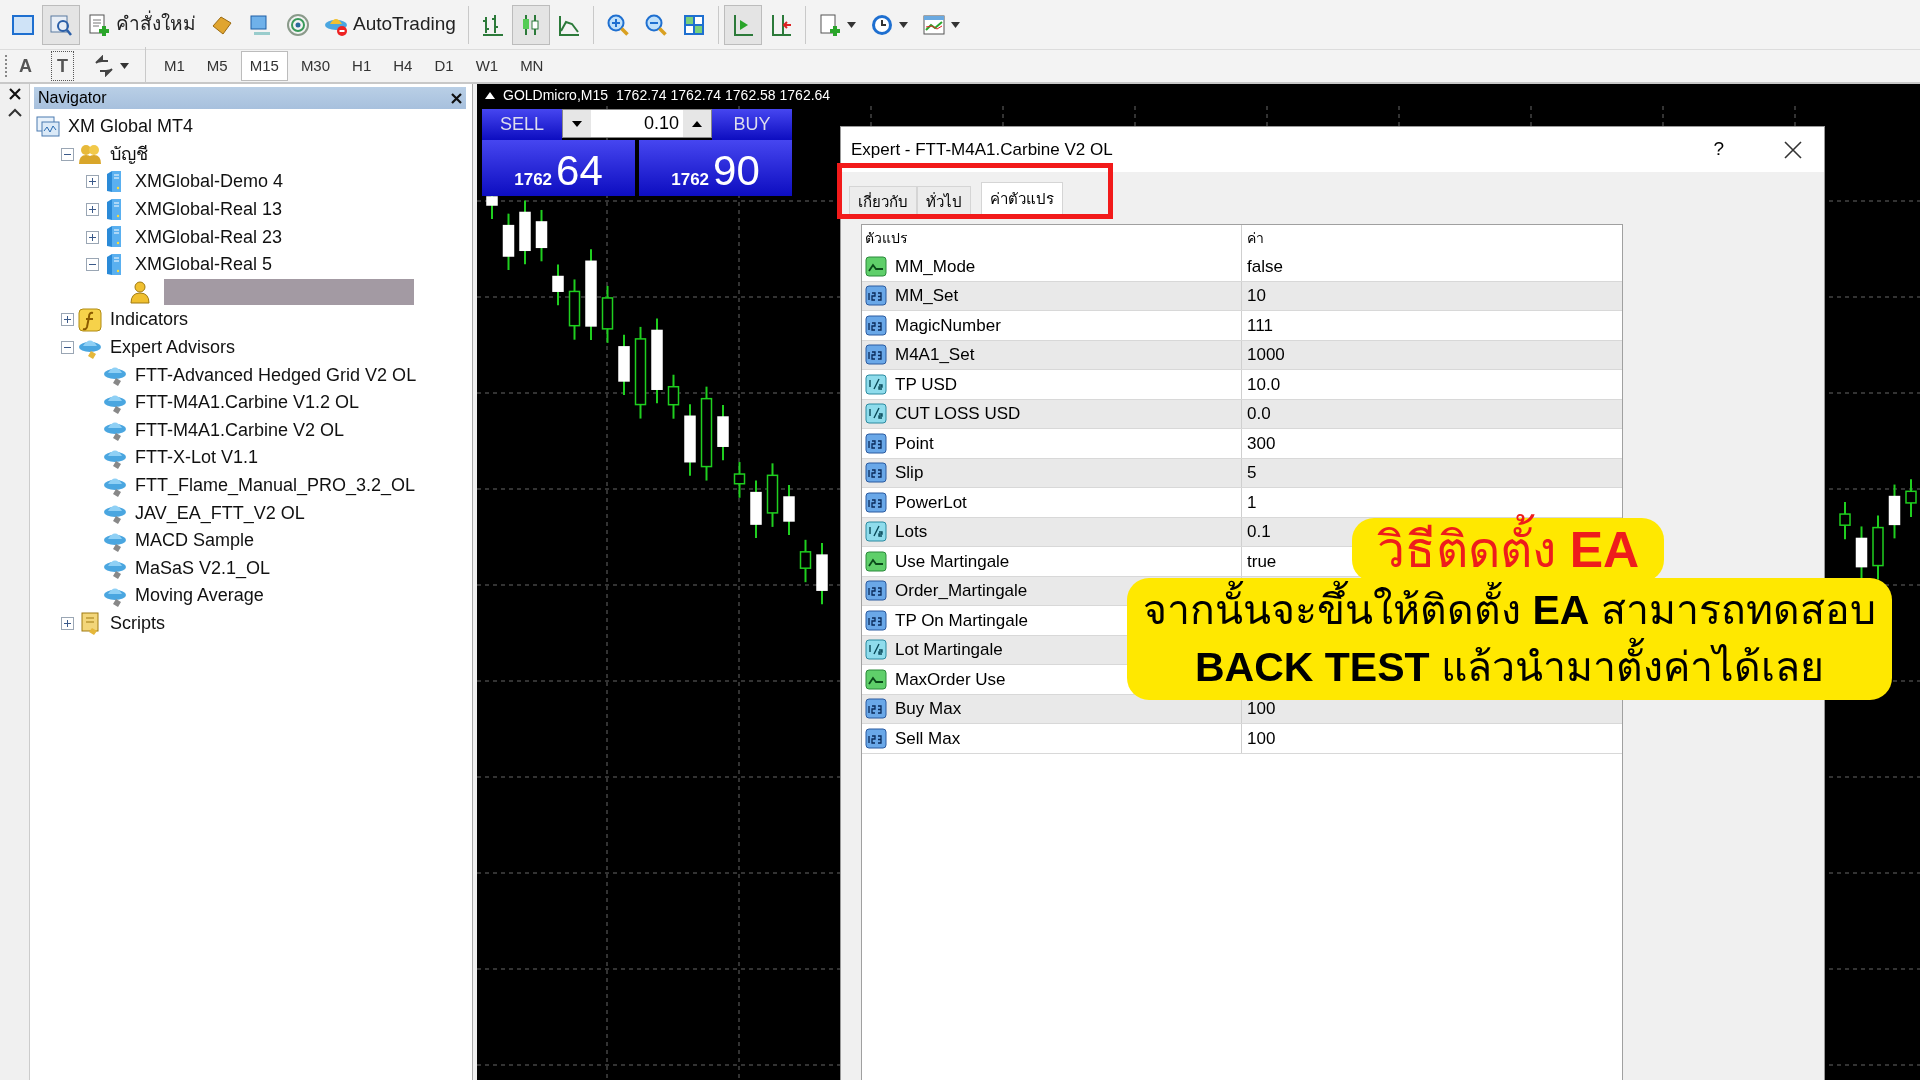 This screenshot has height=1080, width=1920. Describe the element at coordinates (197, 458) in the screenshot. I see `tree-item: FTT-X-Lot V1.1` at that location.